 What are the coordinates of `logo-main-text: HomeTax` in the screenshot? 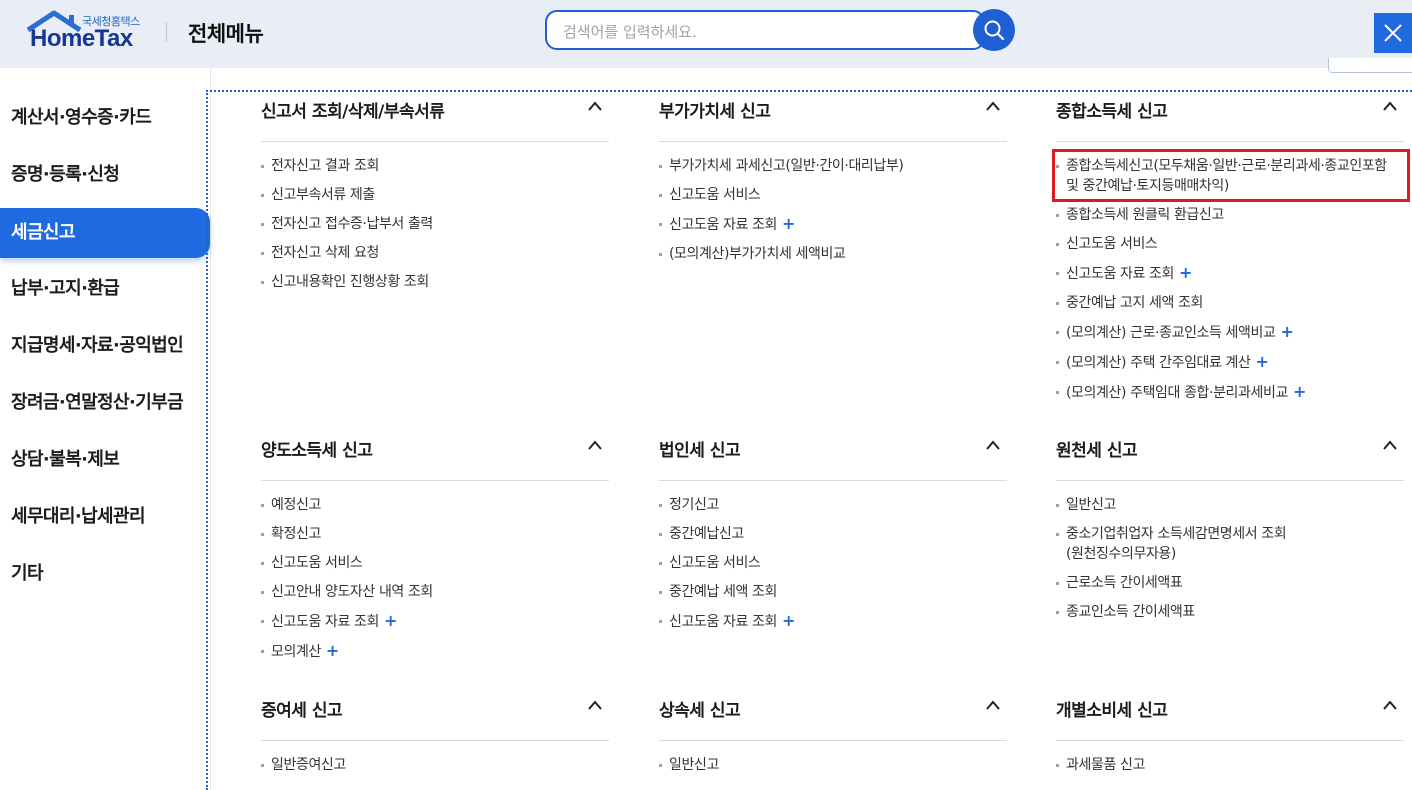 It's located at (81, 38).